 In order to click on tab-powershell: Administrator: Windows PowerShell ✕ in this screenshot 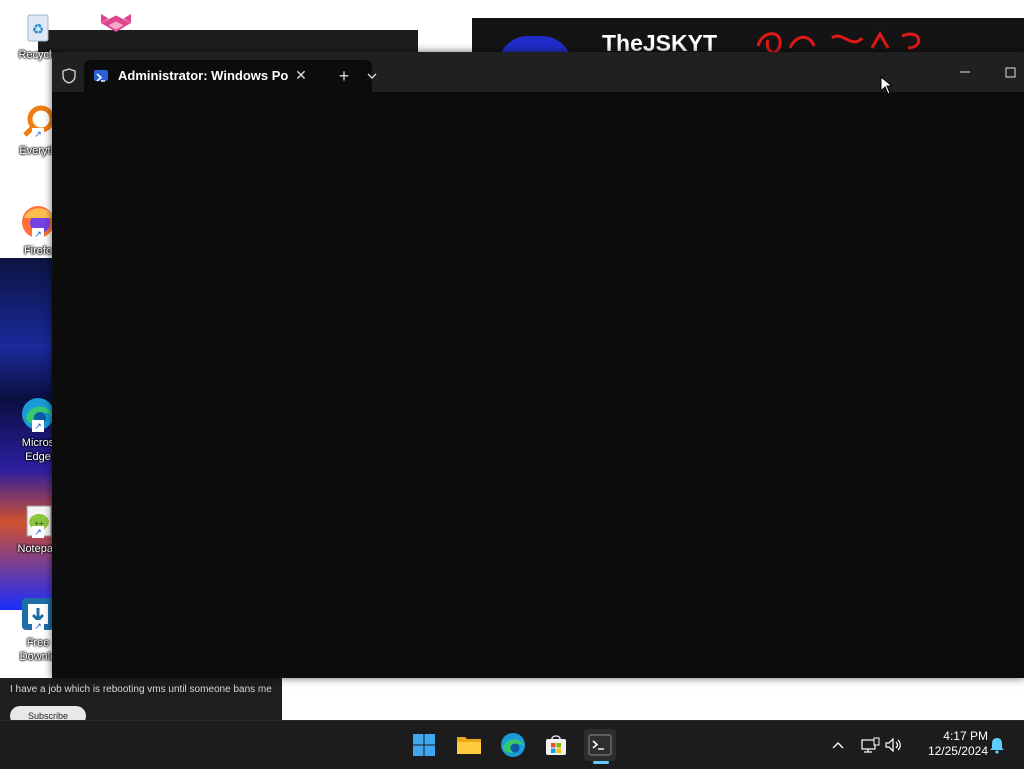, I will do `click(228, 76)`.